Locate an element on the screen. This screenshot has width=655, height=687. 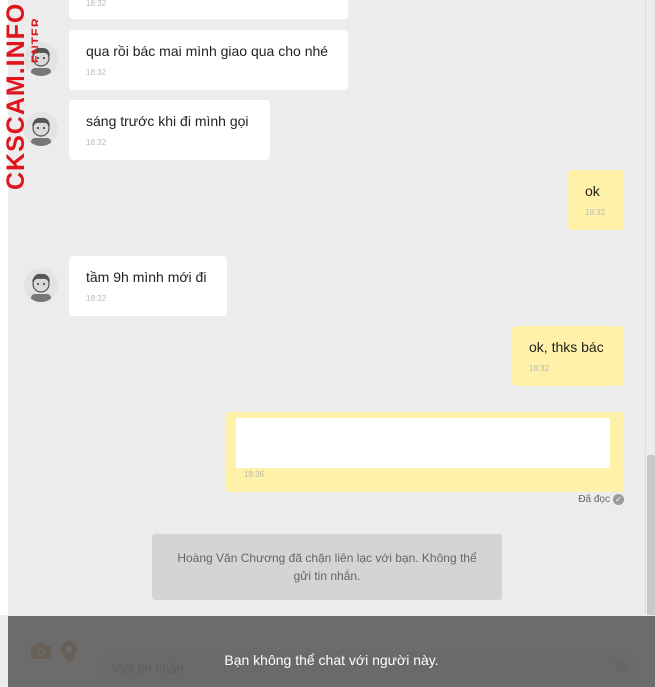
read-receipt: Đã đọc ✓ is located at coordinates (601, 499).